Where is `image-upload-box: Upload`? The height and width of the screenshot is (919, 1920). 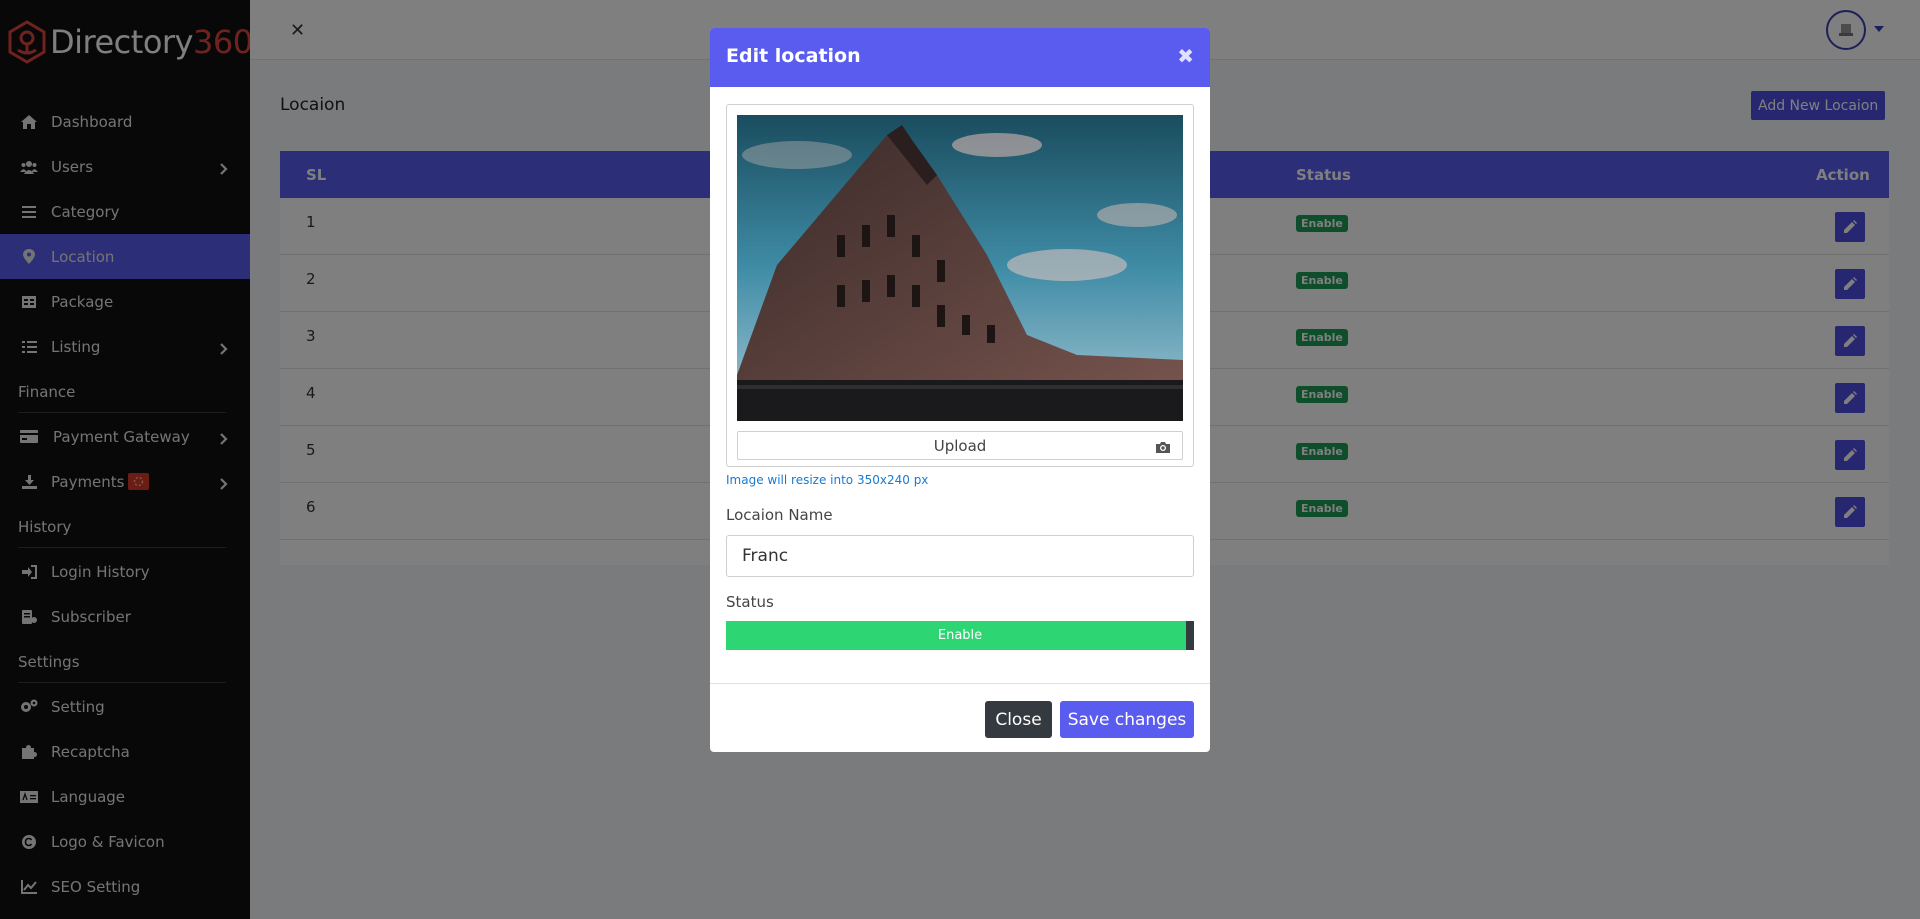 image-upload-box: Upload is located at coordinates (960, 285).